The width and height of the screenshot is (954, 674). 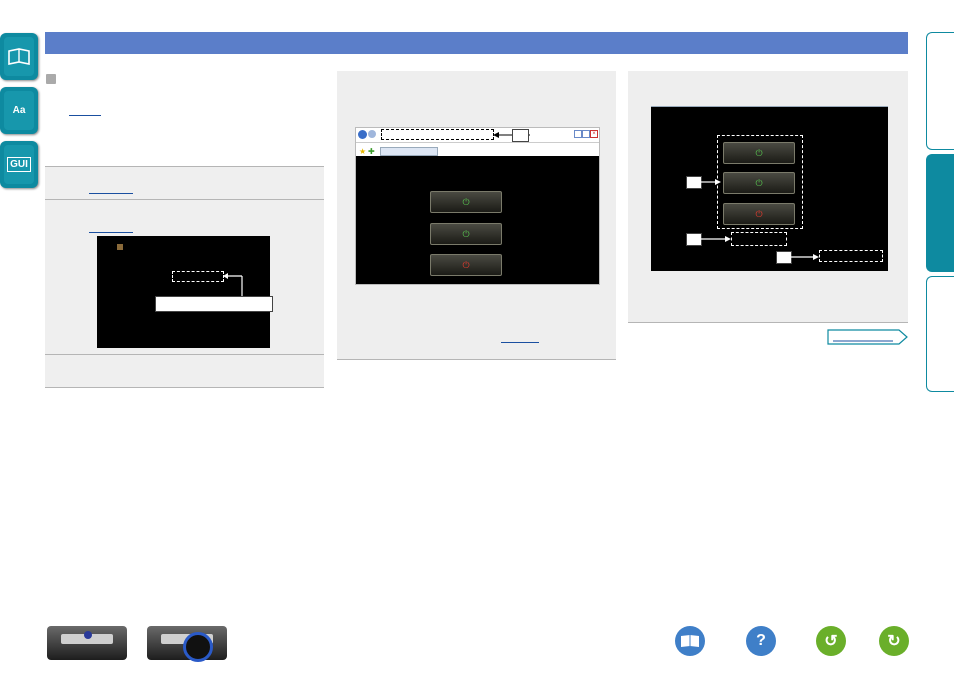 What do you see at coordinates (868, 337) in the screenshot?
I see `next-page-arrow-icon` at bounding box center [868, 337].